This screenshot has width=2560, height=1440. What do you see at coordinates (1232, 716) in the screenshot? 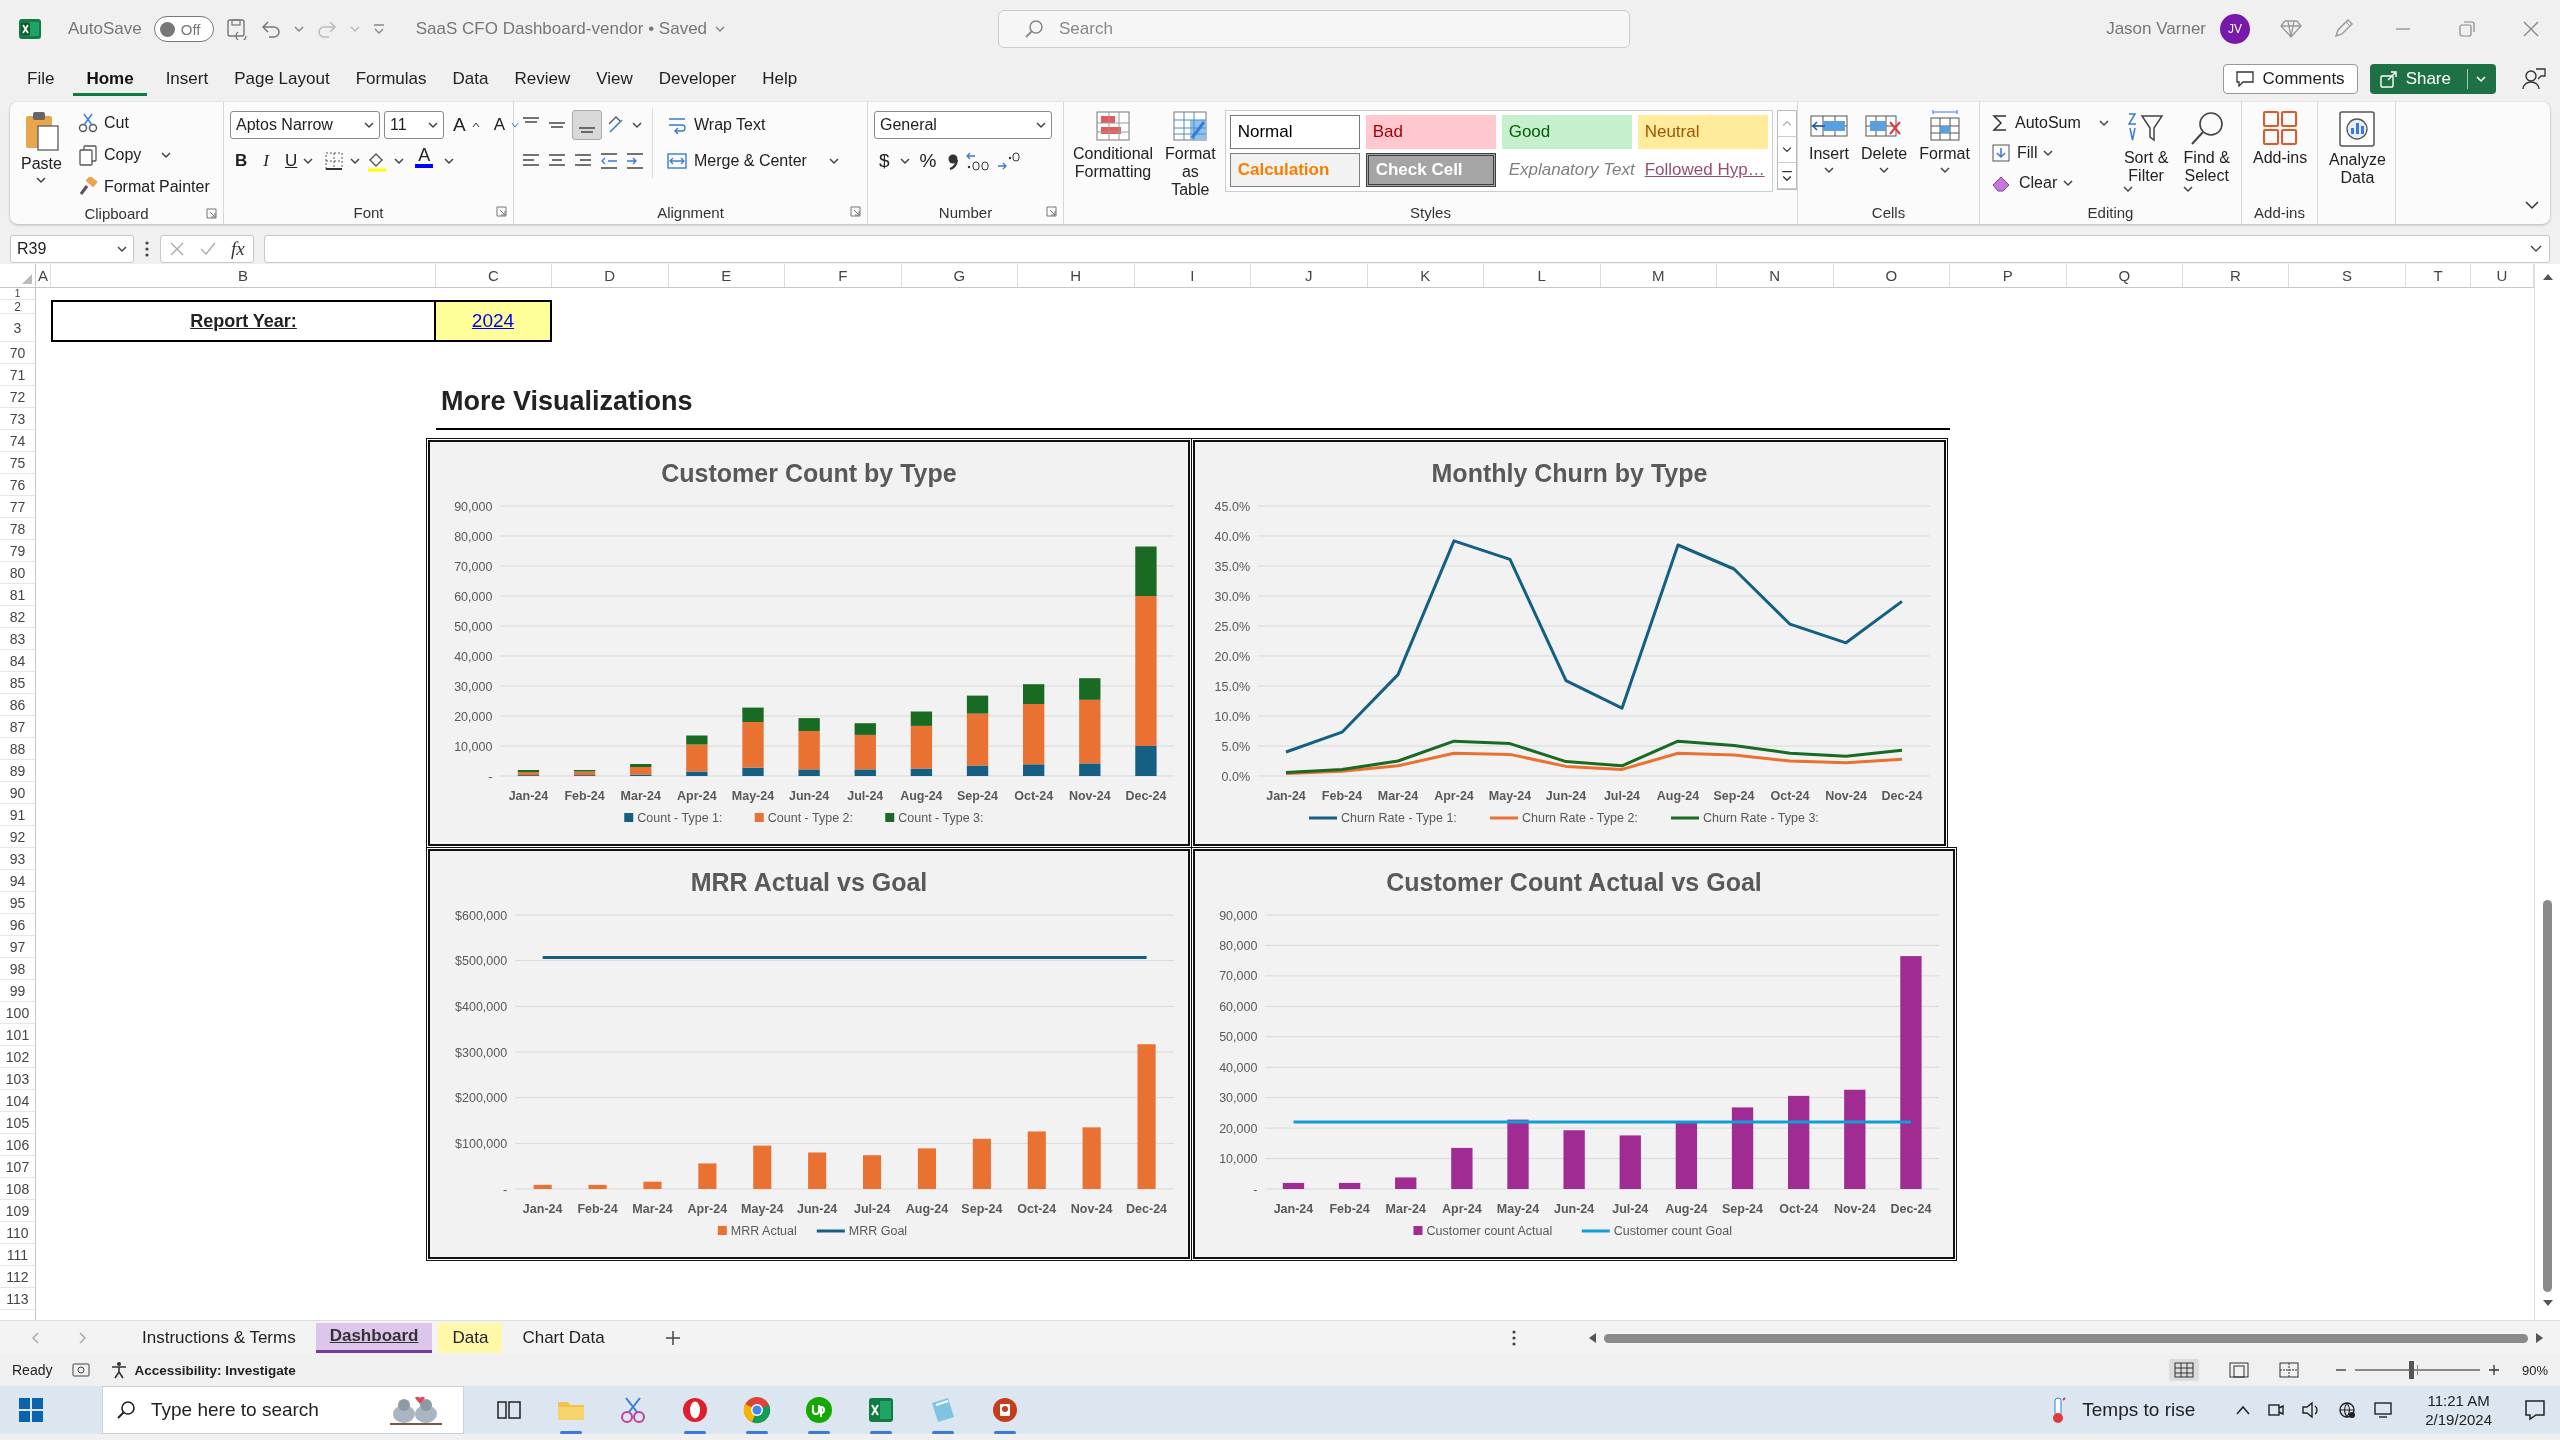
I see `axis-label: 10.0%` at bounding box center [1232, 716].